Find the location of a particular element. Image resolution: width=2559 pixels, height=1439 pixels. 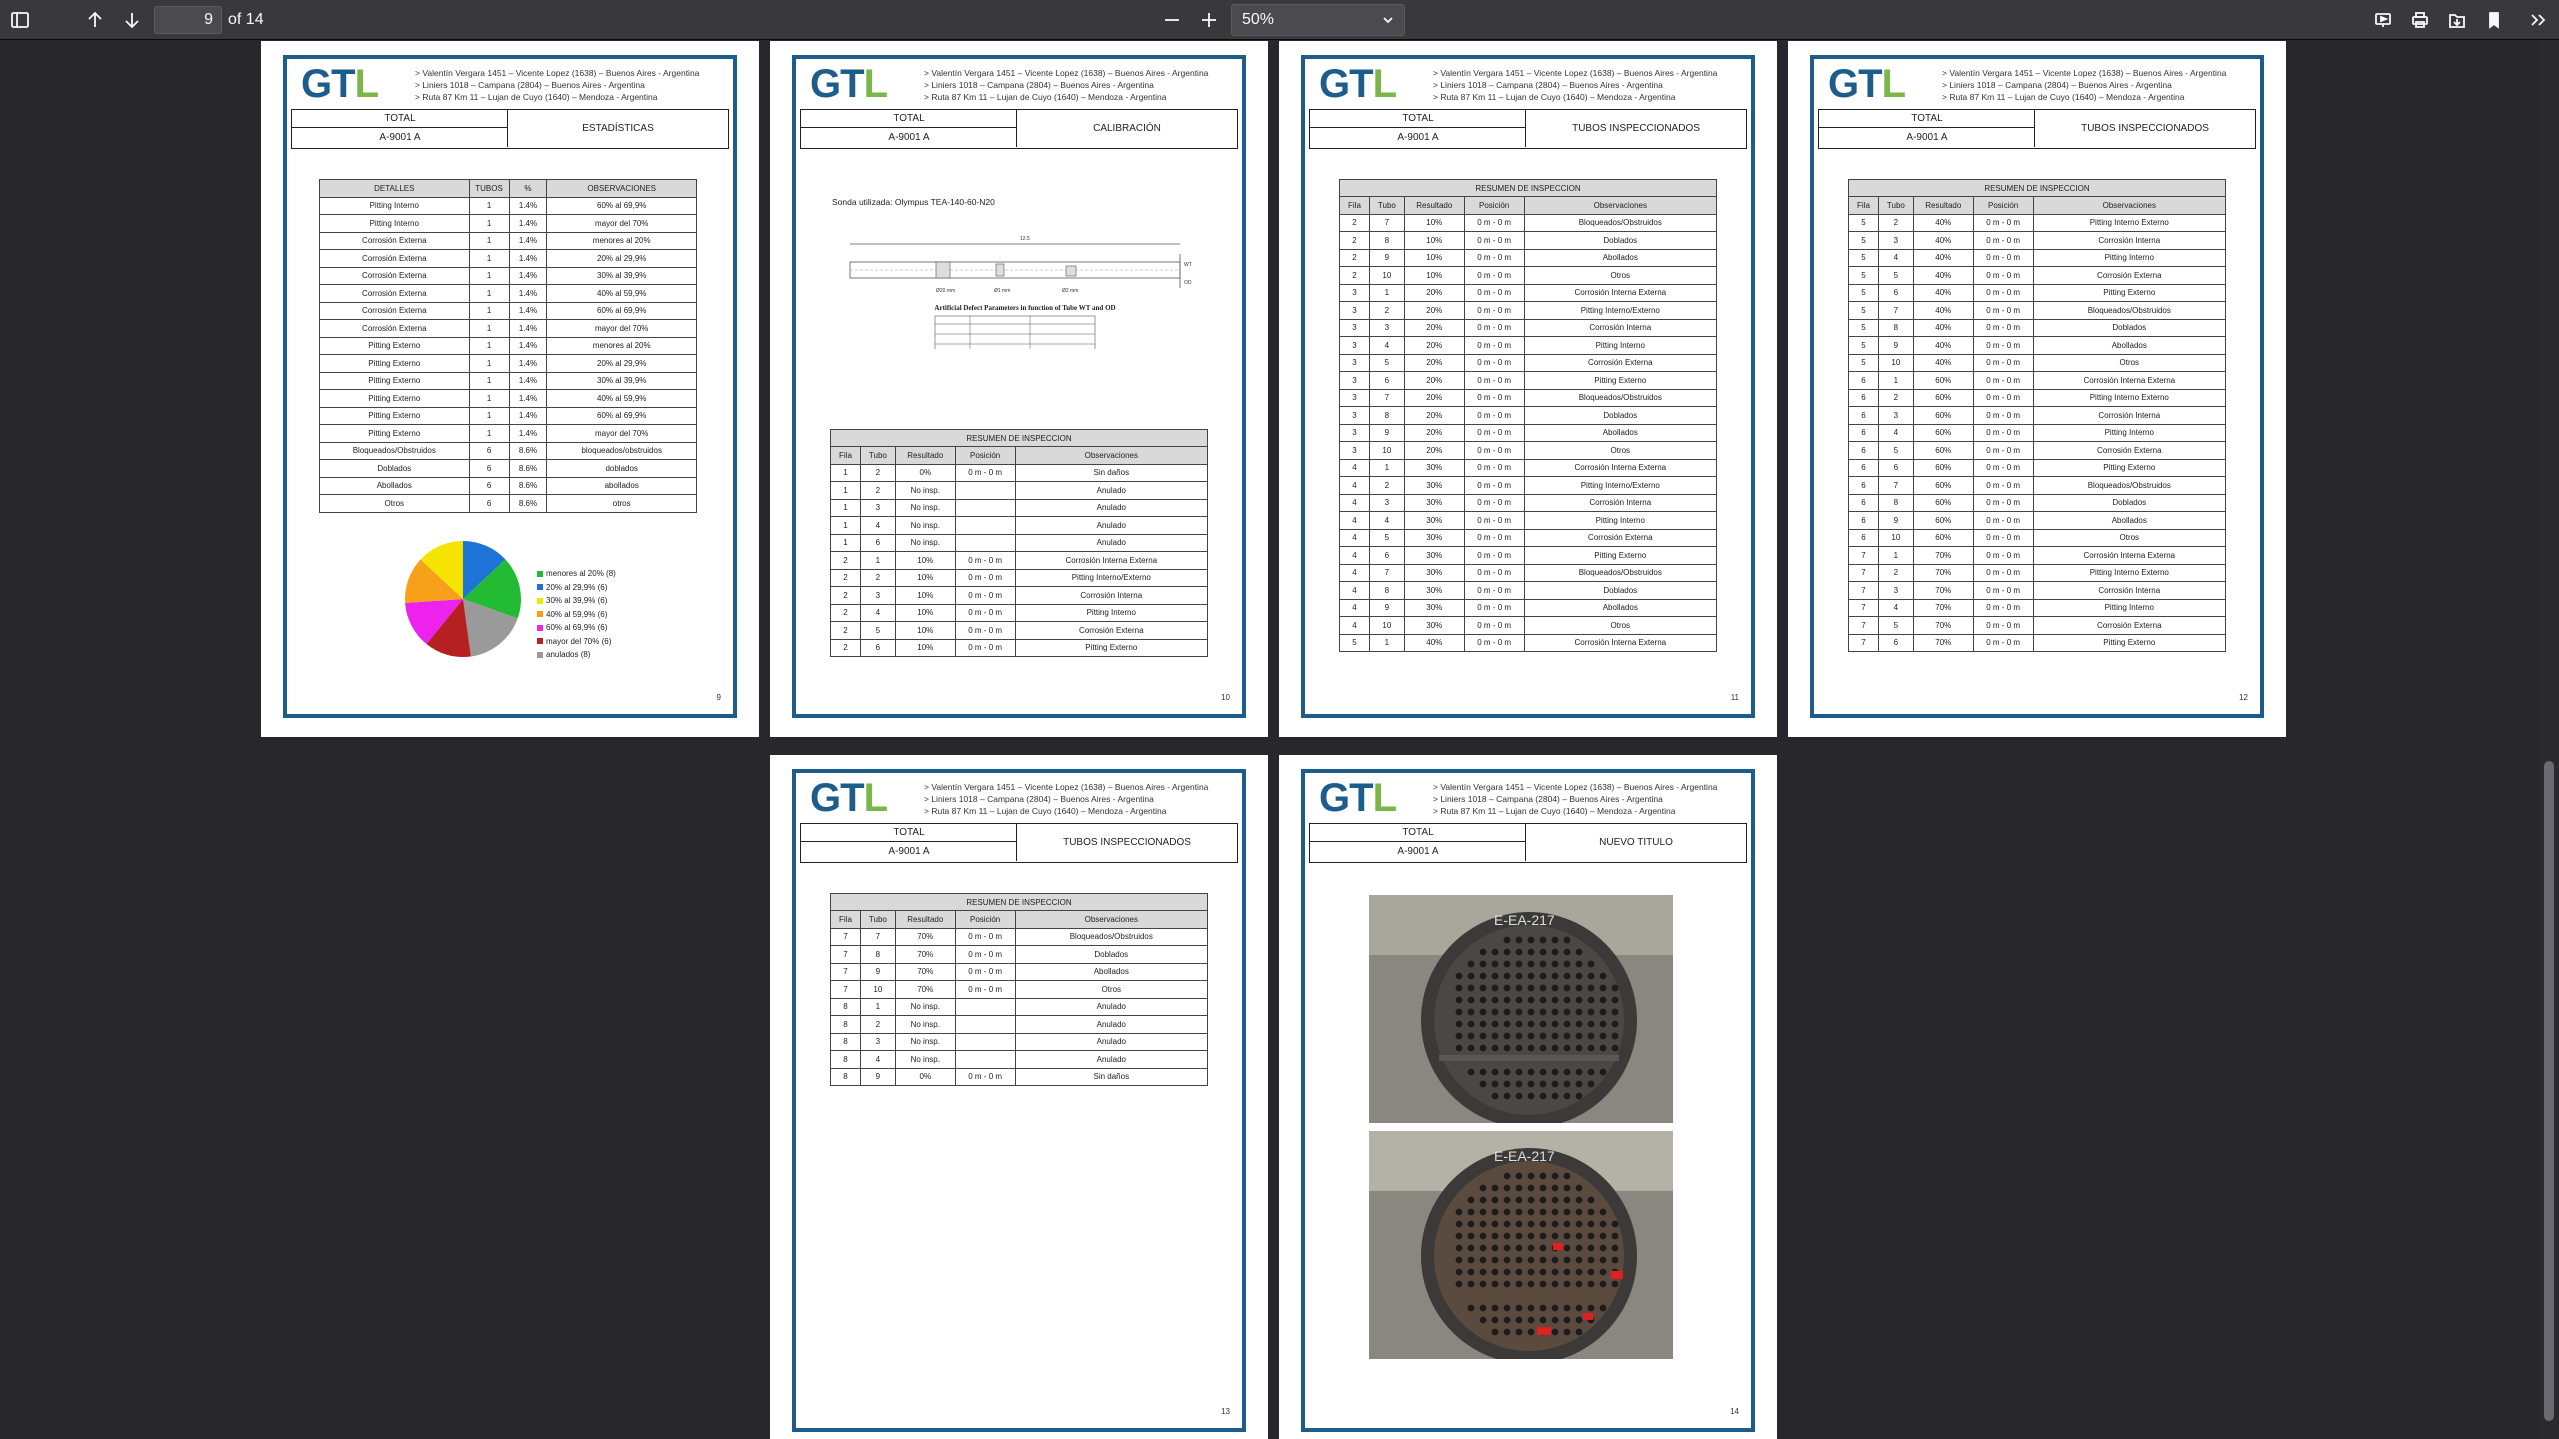

page-number: 9 is located at coordinates (718, 697).